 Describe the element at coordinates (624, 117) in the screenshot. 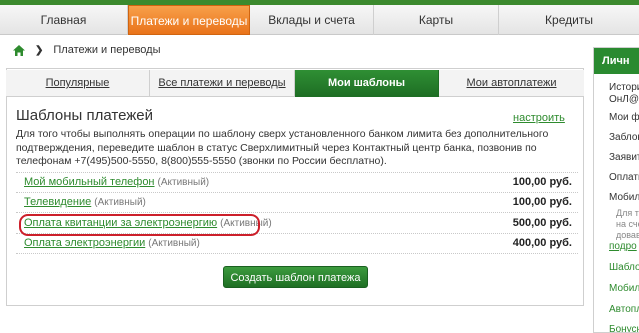

I see `sidebar-item-my-finances: Мои ф` at that location.